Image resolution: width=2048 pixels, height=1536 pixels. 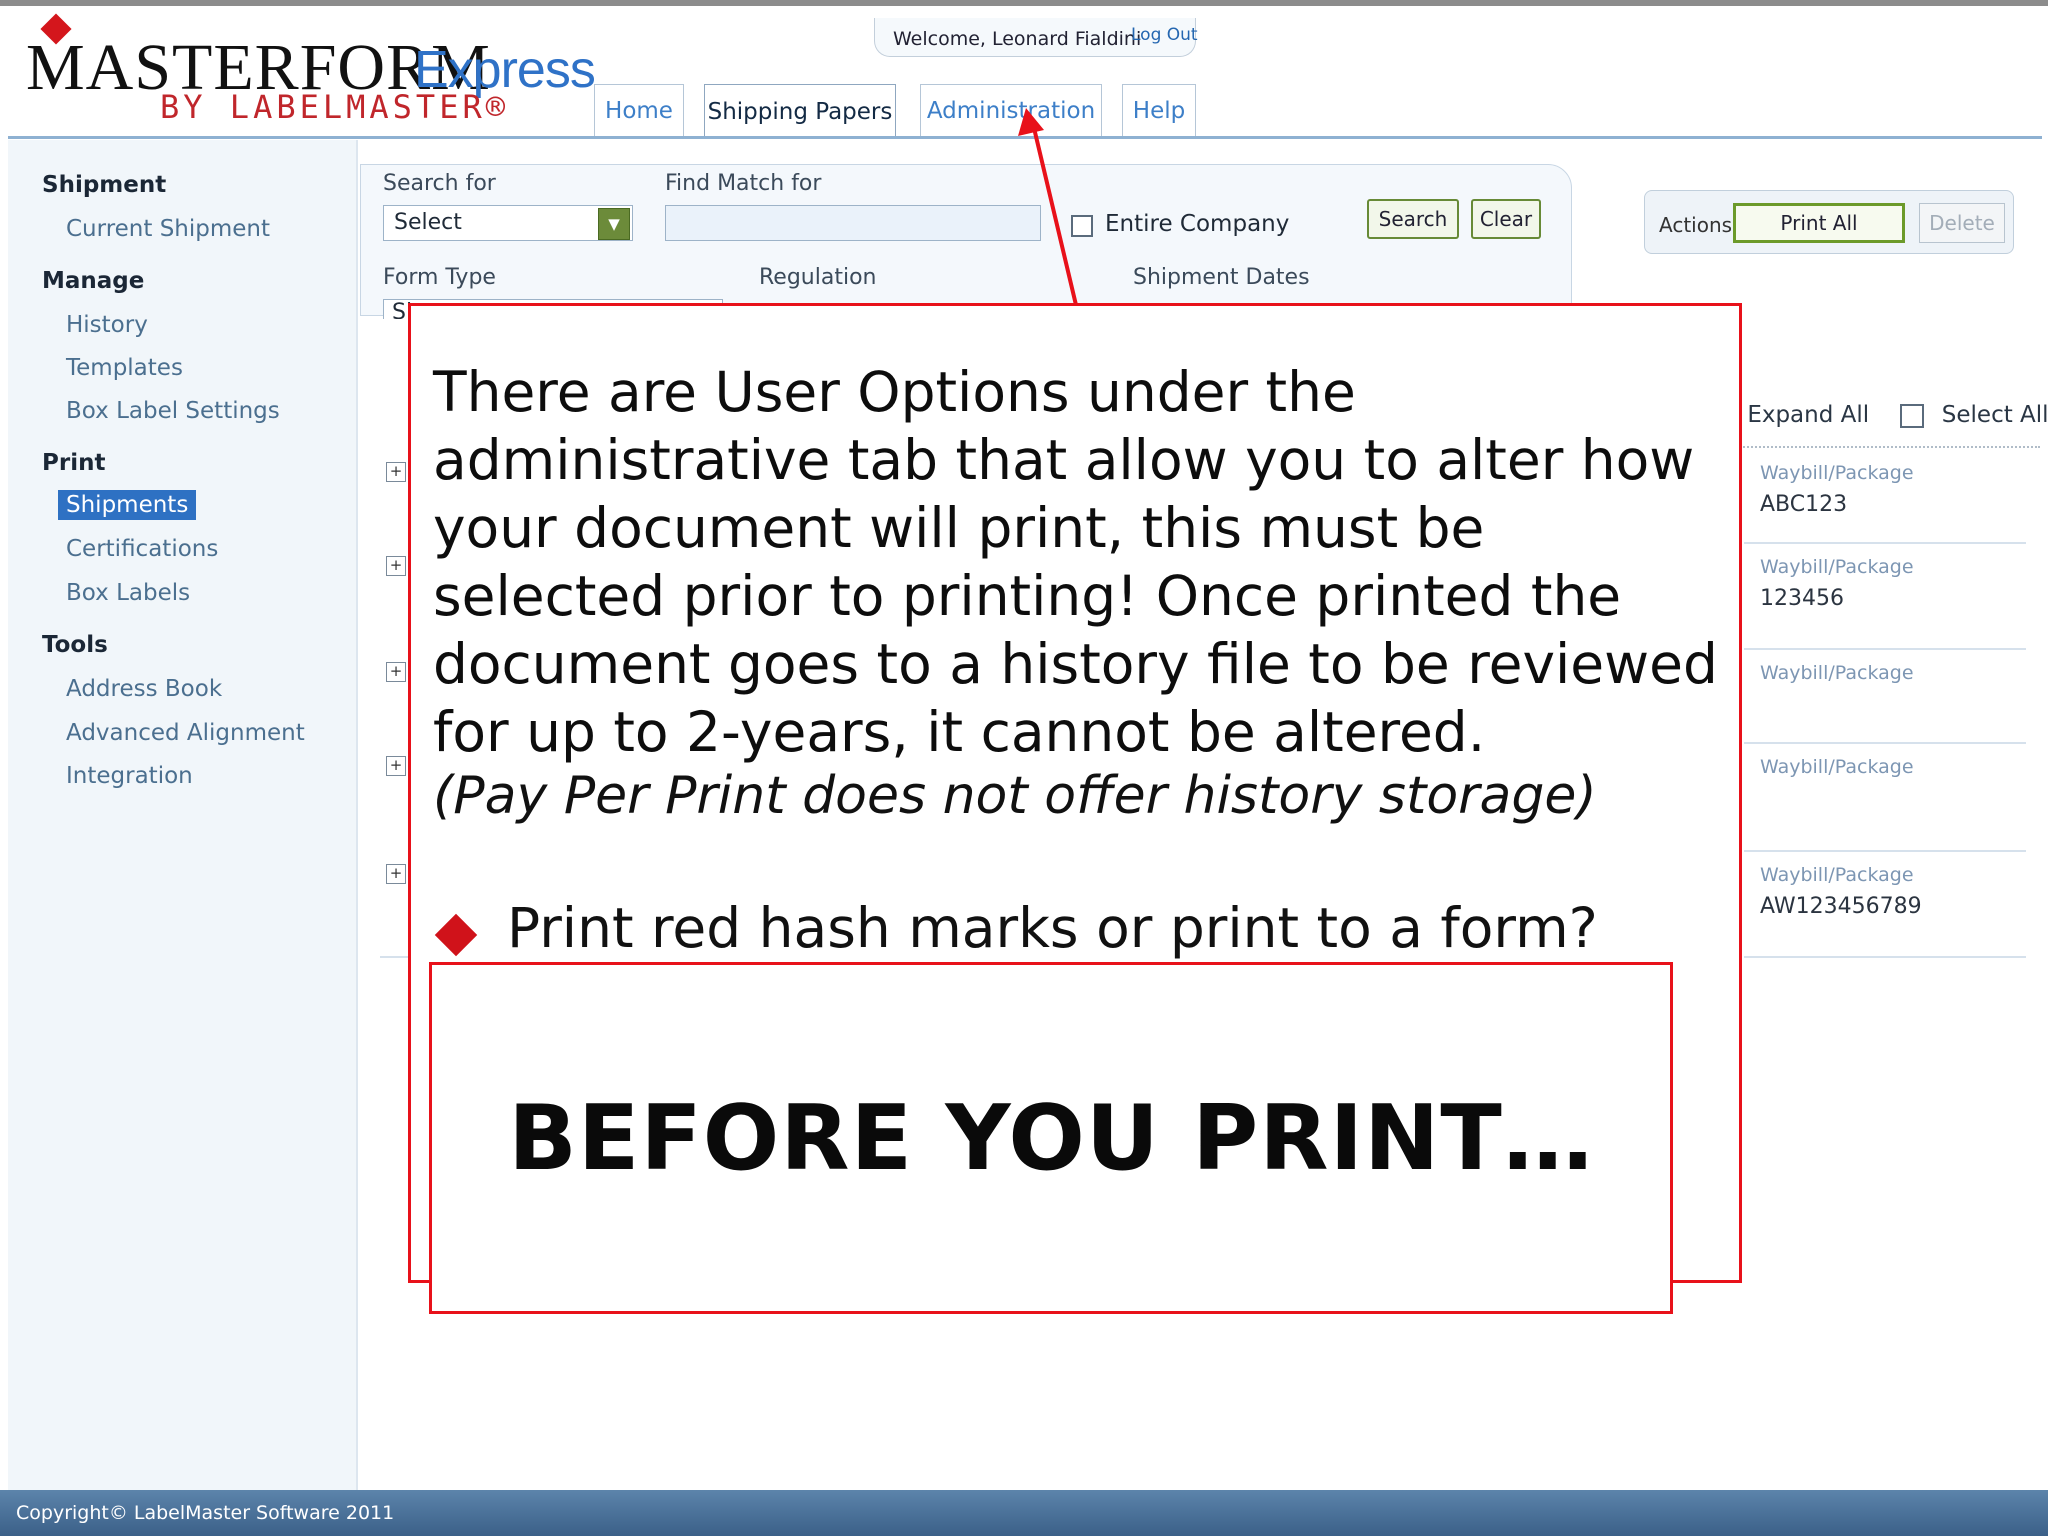 What do you see at coordinates (1221, 277) in the screenshot?
I see `shipment-dates-label: Shipment Dates` at bounding box center [1221, 277].